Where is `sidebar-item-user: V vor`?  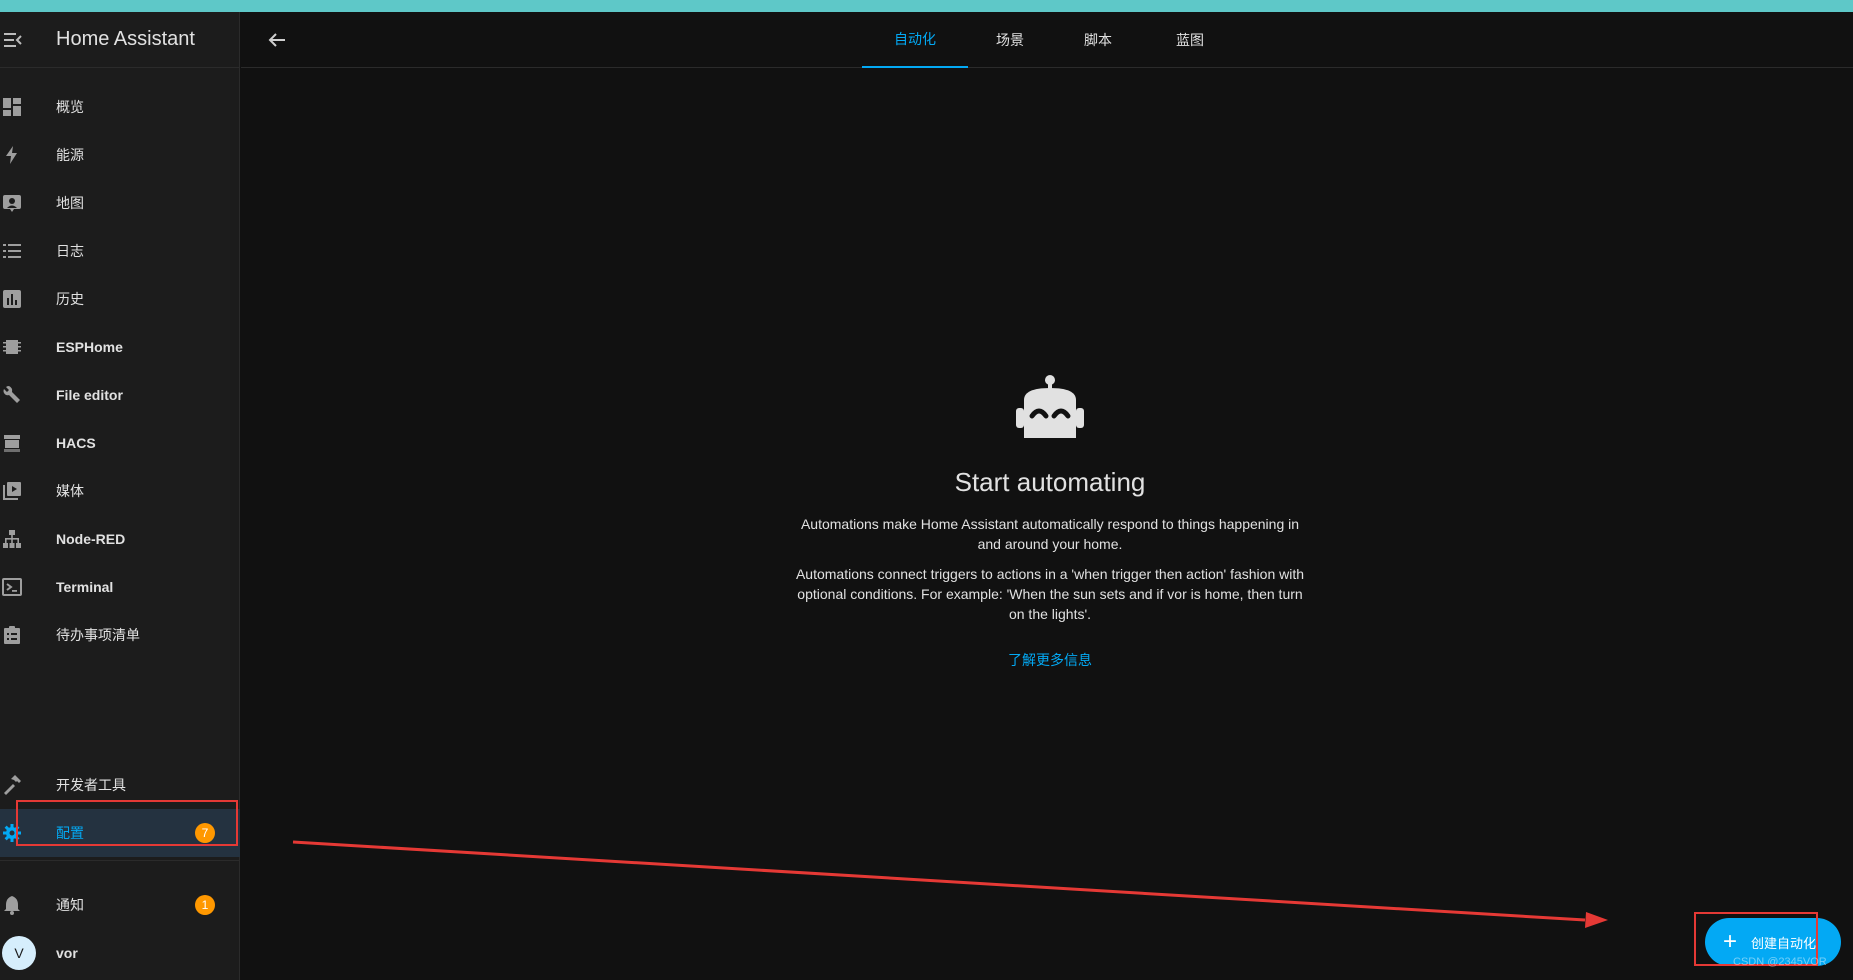
sidebar-item-user: V vor is located at coordinates (120, 953).